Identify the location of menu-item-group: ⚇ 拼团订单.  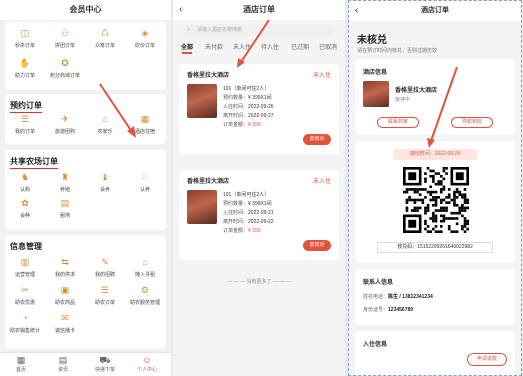
(65, 38).